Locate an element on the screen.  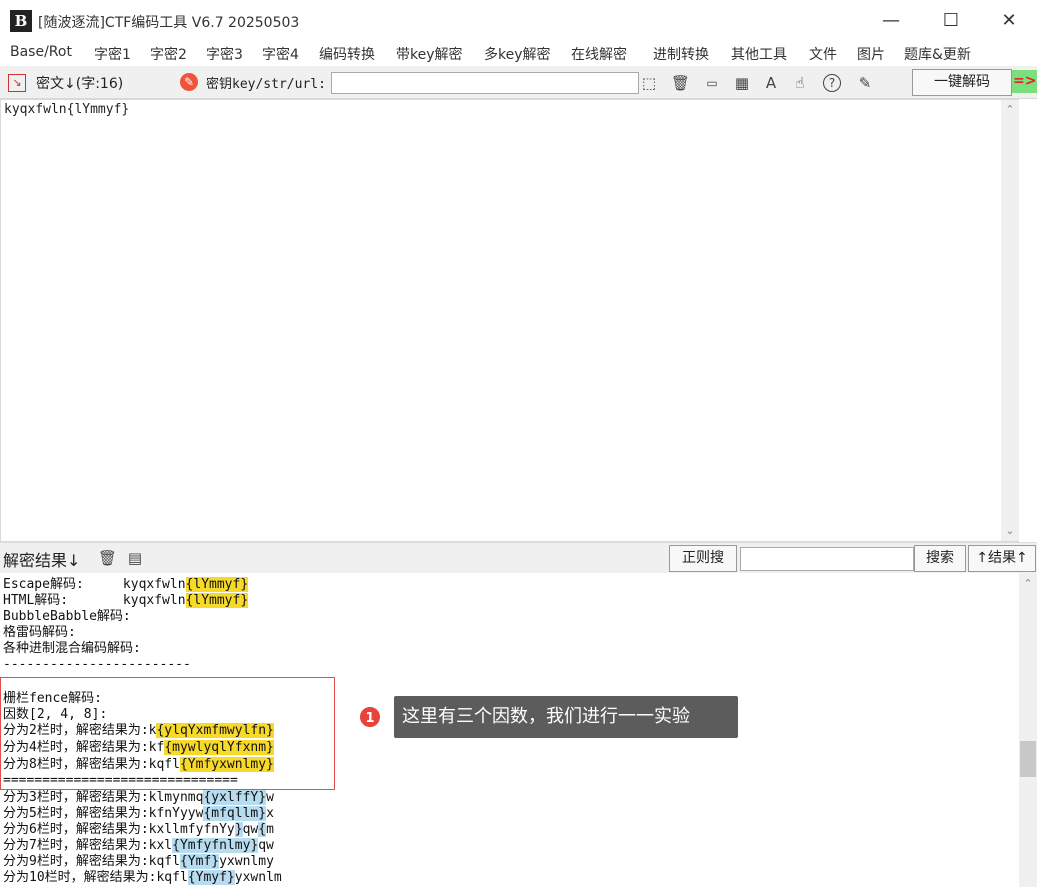
html-line: HTML解码: kyqxfwln{lYmmyf} is located at coordinates (126, 600).